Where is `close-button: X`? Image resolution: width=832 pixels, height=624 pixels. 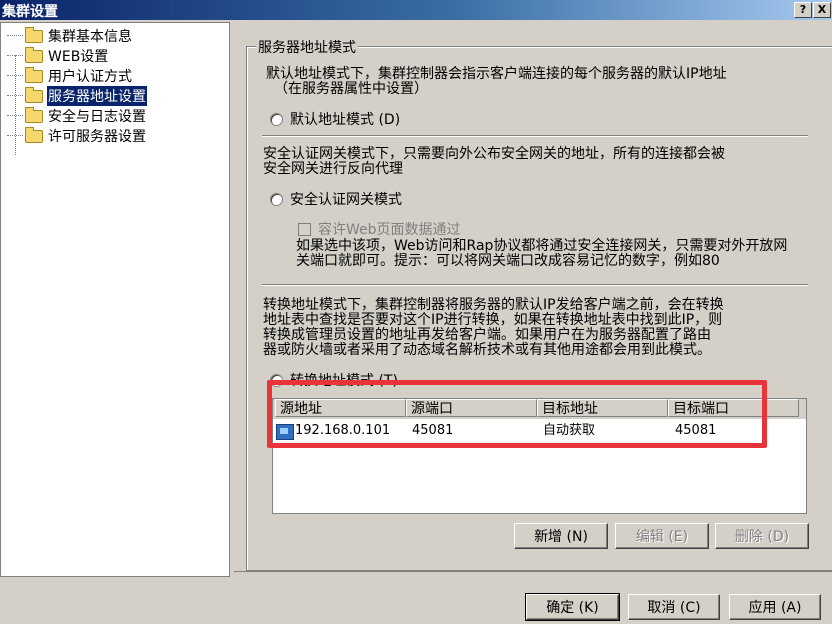 close-button: X is located at coordinates (822, 10).